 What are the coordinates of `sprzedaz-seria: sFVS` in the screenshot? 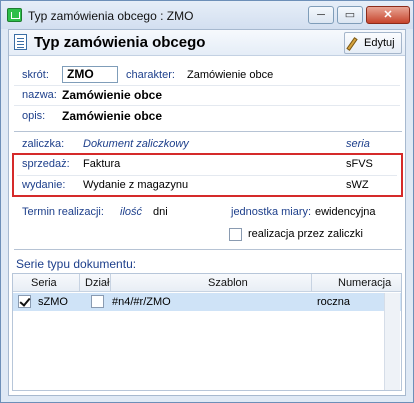 It's located at (359, 164).